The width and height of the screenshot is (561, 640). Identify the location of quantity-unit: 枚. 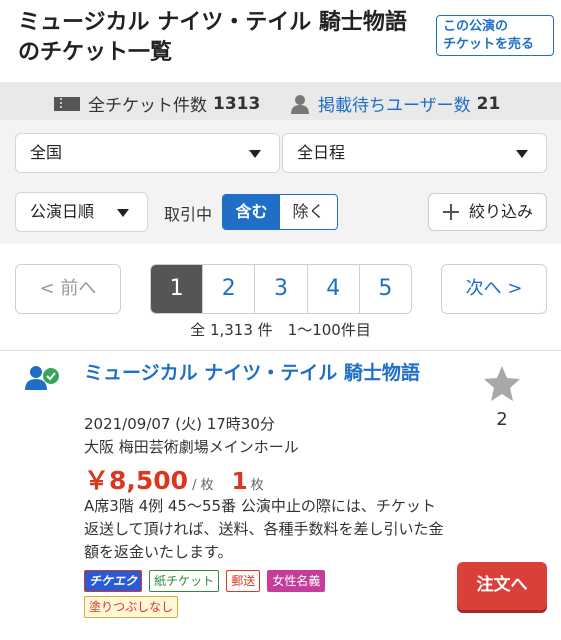
(257, 485).